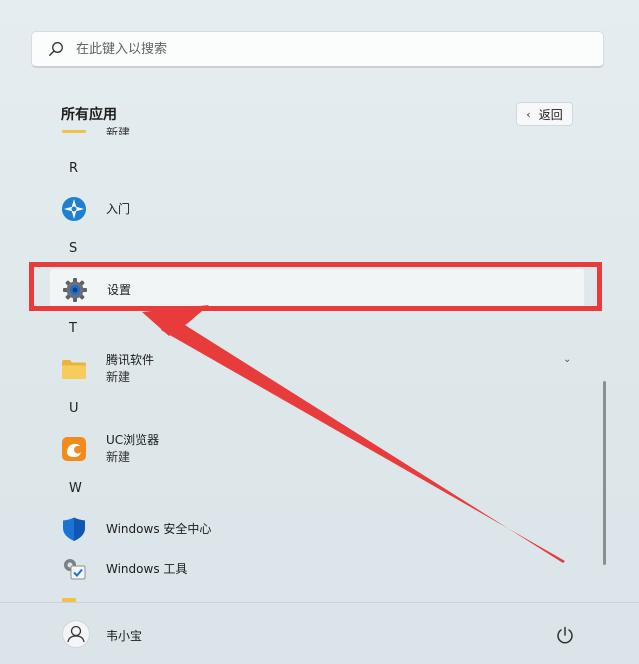 The width and height of the screenshot is (639, 664). Describe the element at coordinates (56, 49) in the screenshot. I see `search-icon` at that location.